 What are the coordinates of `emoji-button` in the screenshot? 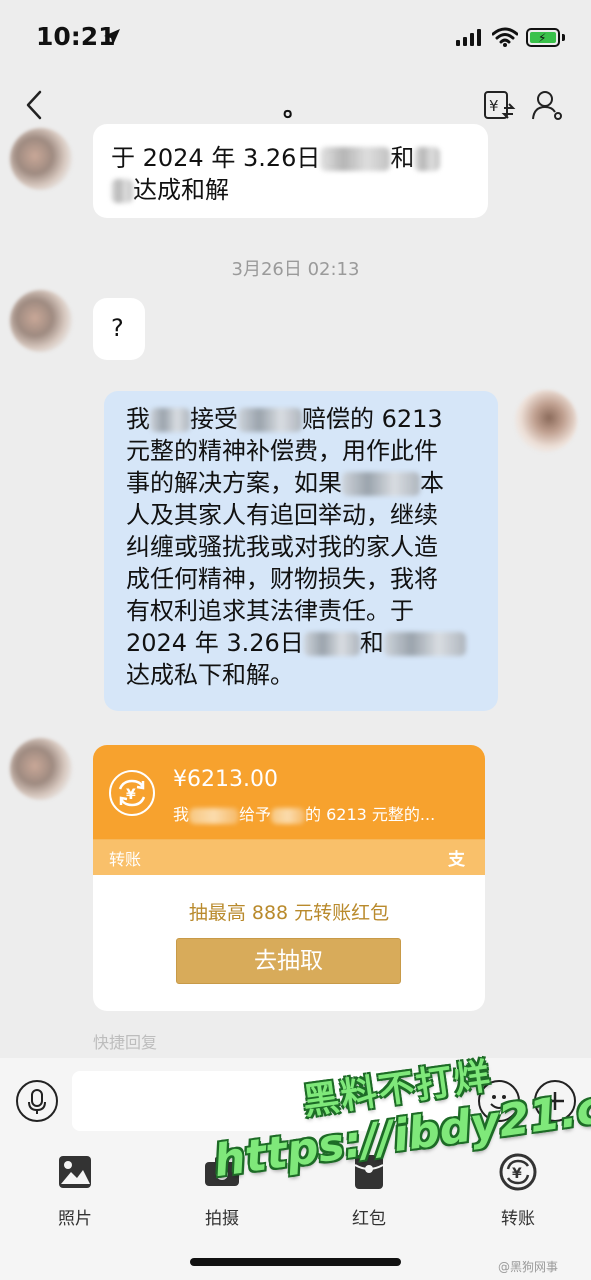 It's located at (499, 1101).